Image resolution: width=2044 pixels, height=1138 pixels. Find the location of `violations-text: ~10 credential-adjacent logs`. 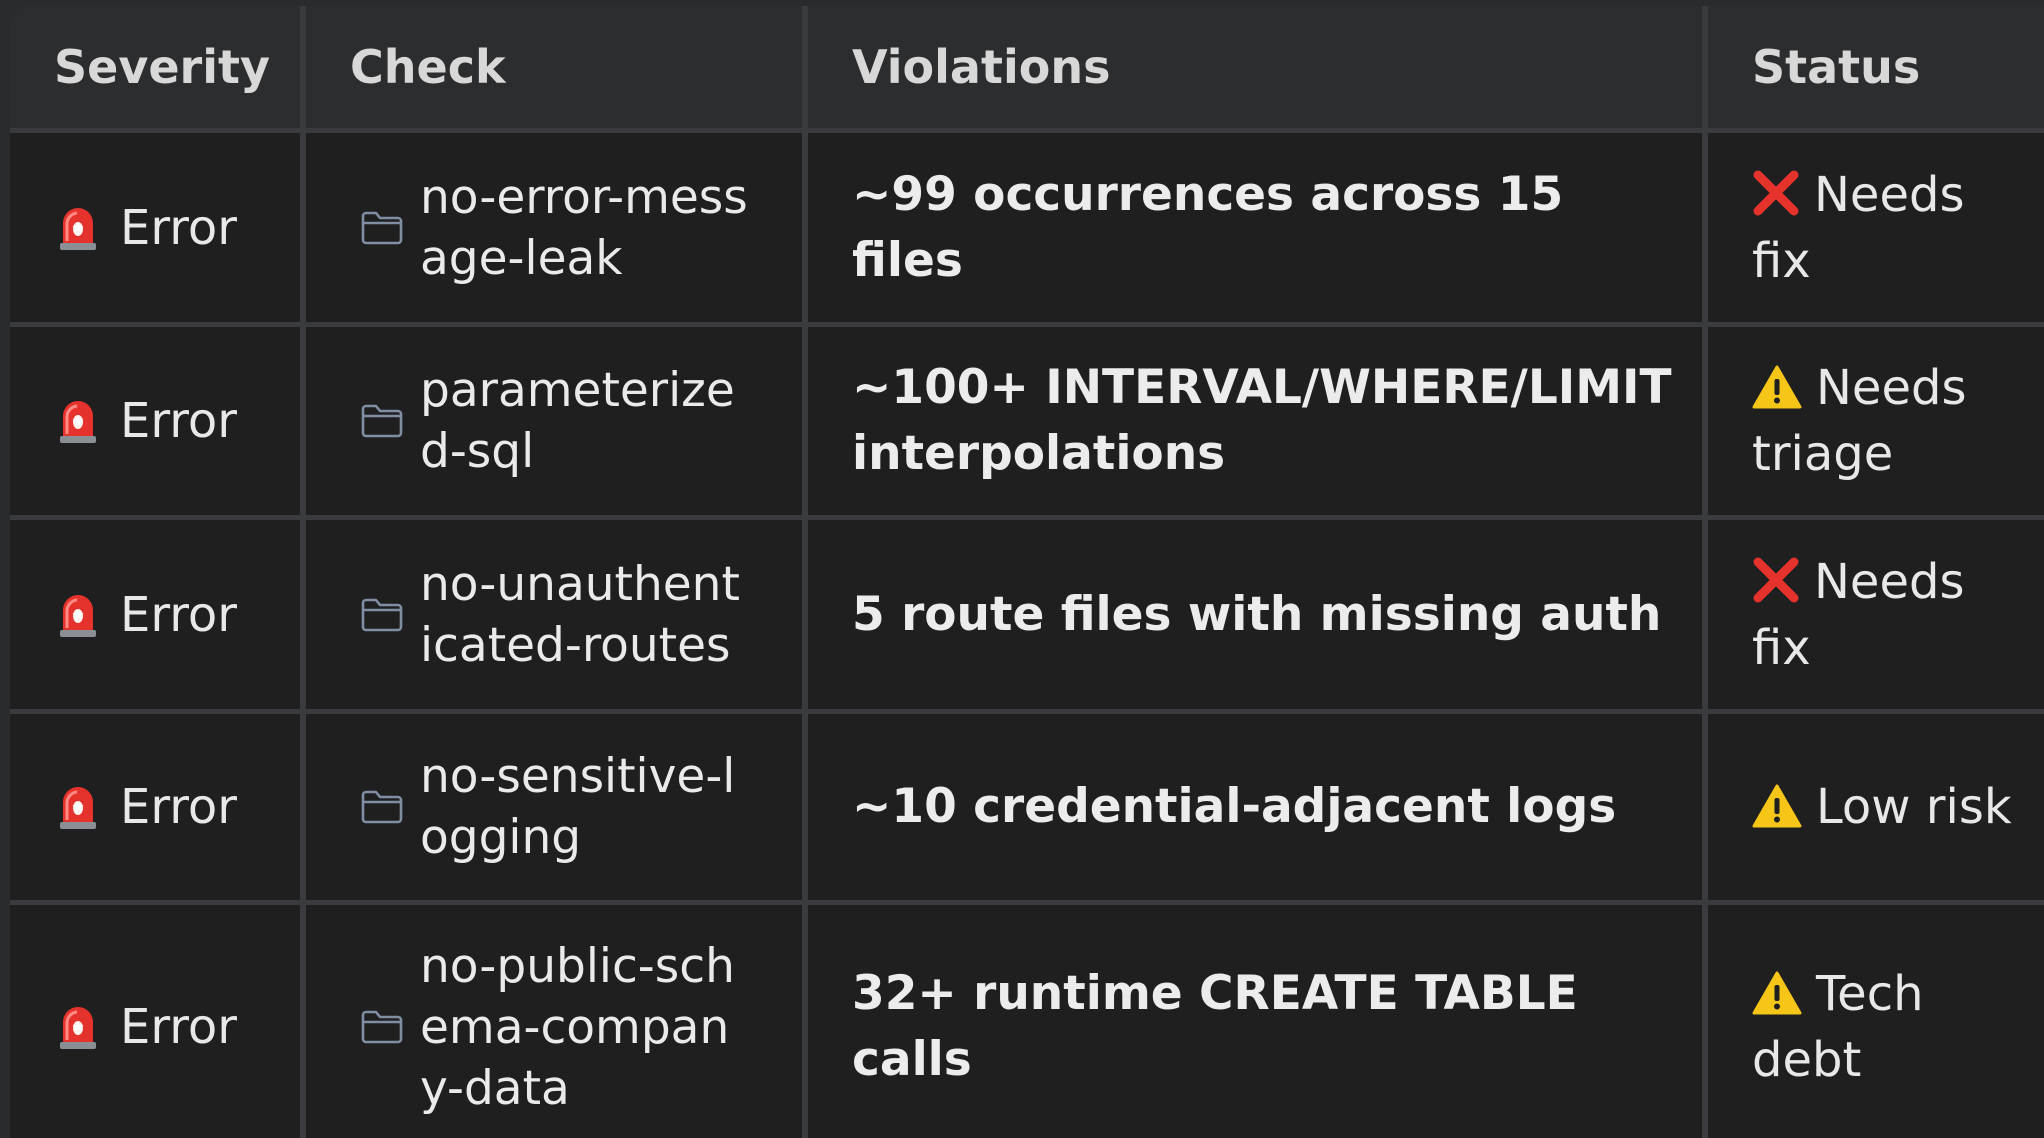

violations-text: ~10 credential-adjacent logs is located at coordinates (1234, 806).